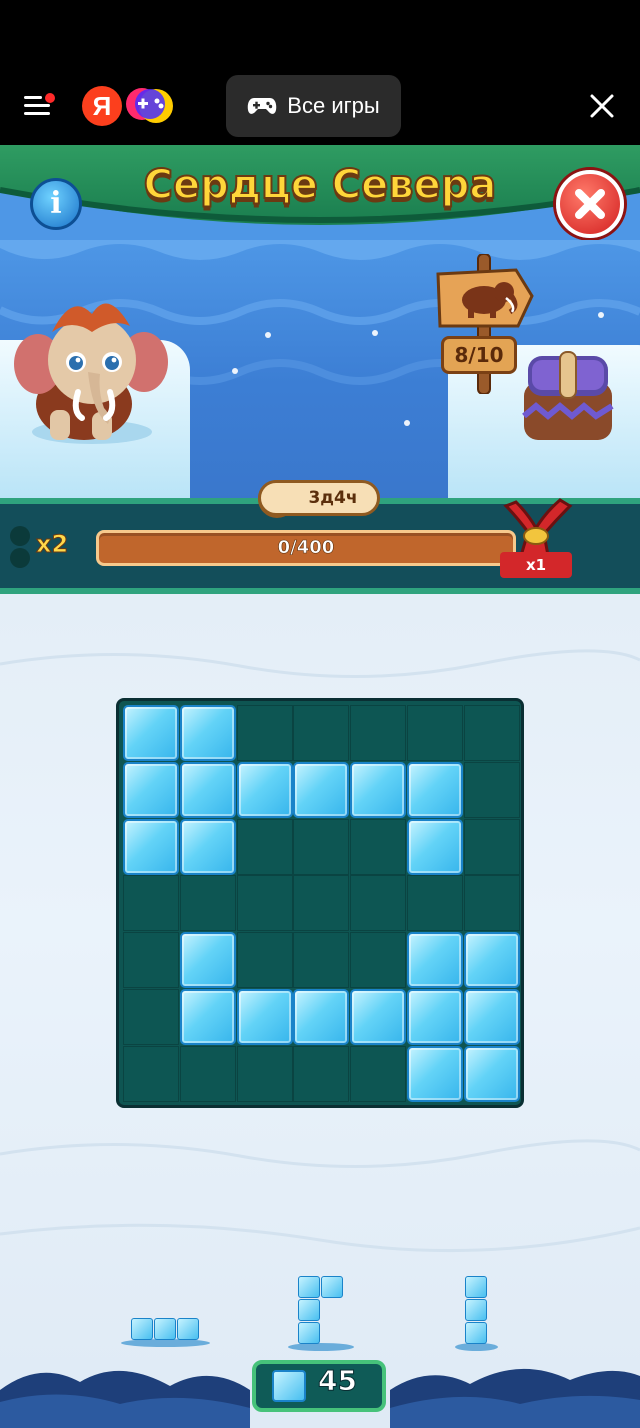 The width and height of the screenshot is (640, 1428). I want to click on points-progress-label: 0/400, so click(306, 548).